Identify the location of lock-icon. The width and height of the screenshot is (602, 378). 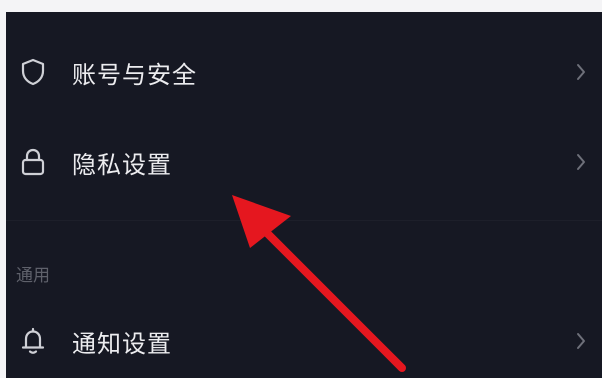
(33, 162).